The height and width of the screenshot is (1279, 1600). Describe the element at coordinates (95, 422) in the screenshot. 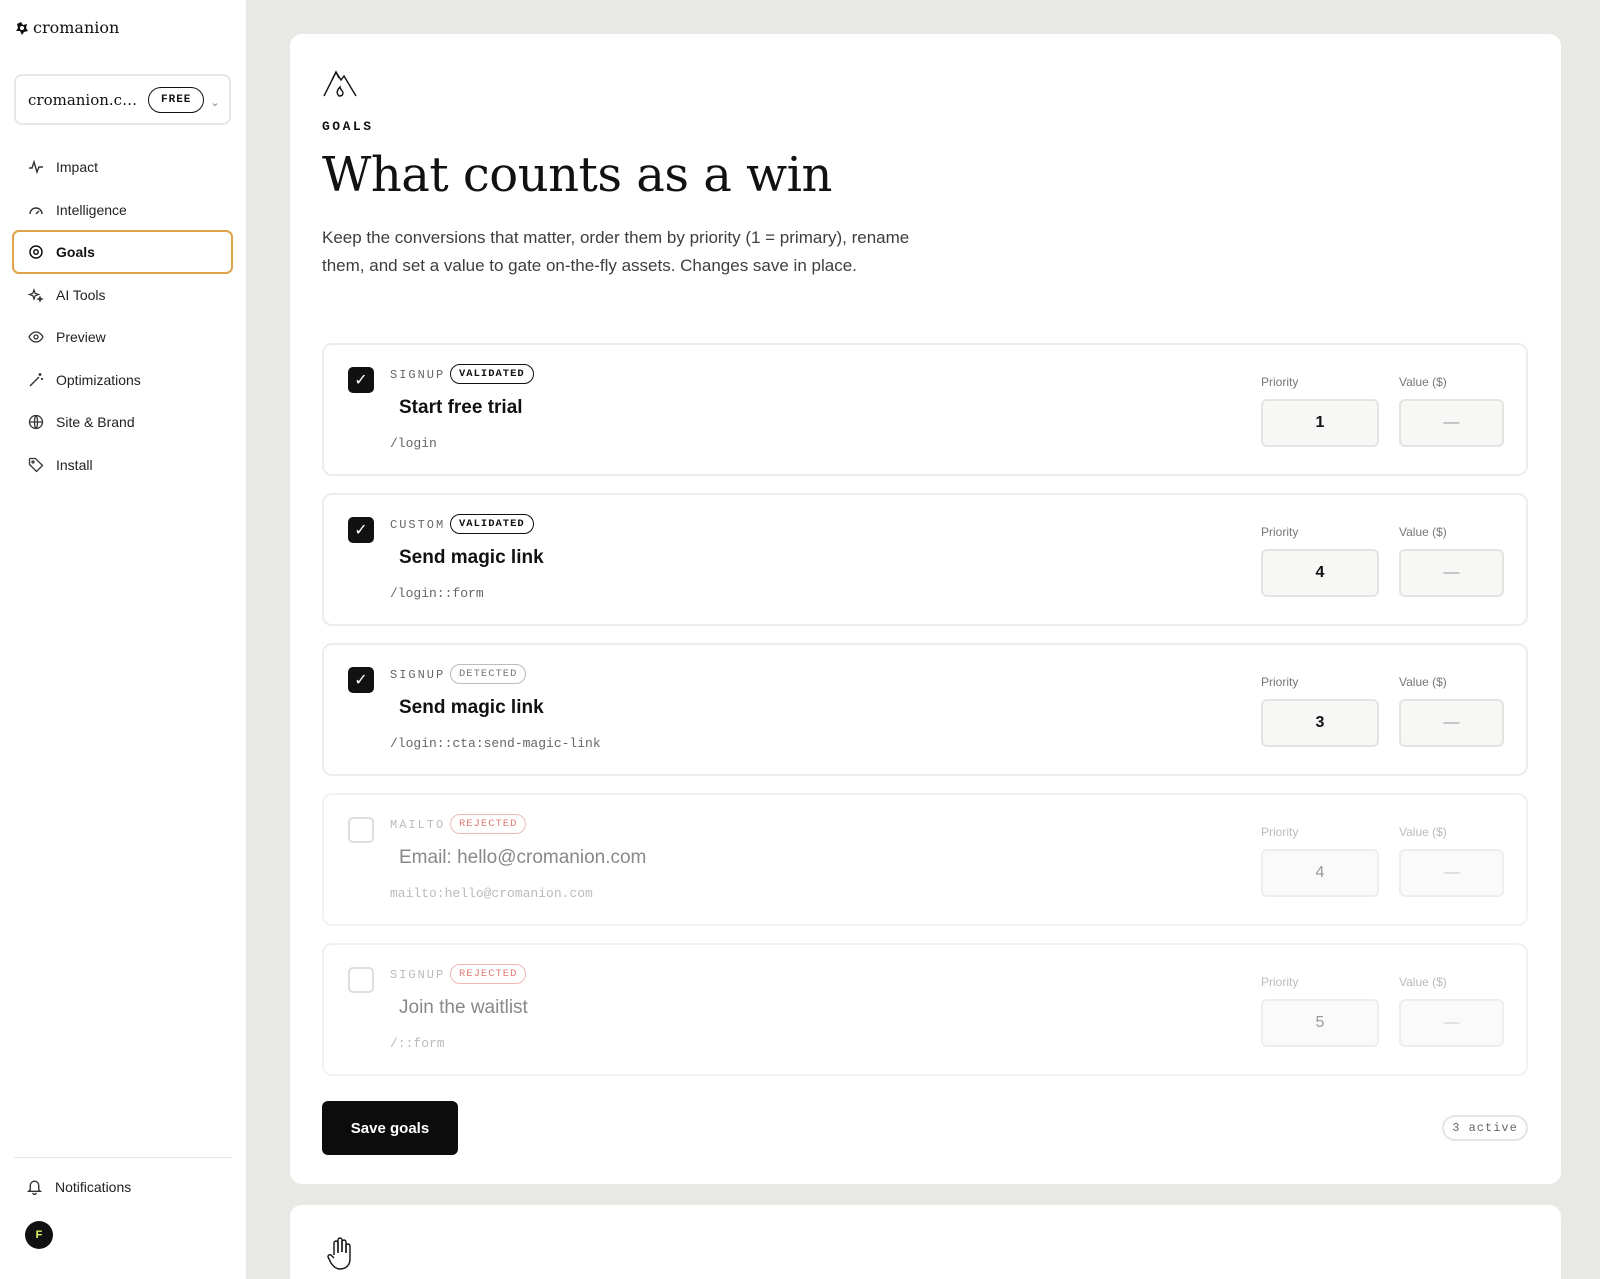

I see `sidebar-item-label: Site & Brand` at that location.